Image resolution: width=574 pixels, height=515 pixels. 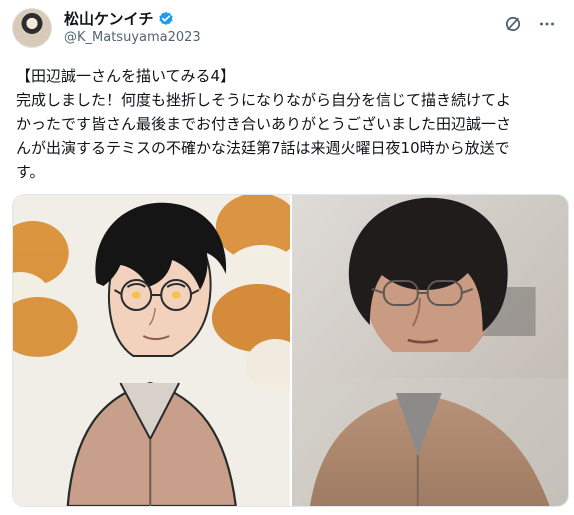 I want to click on name-row: 松山ケンイチ, so click(x=132, y=19).